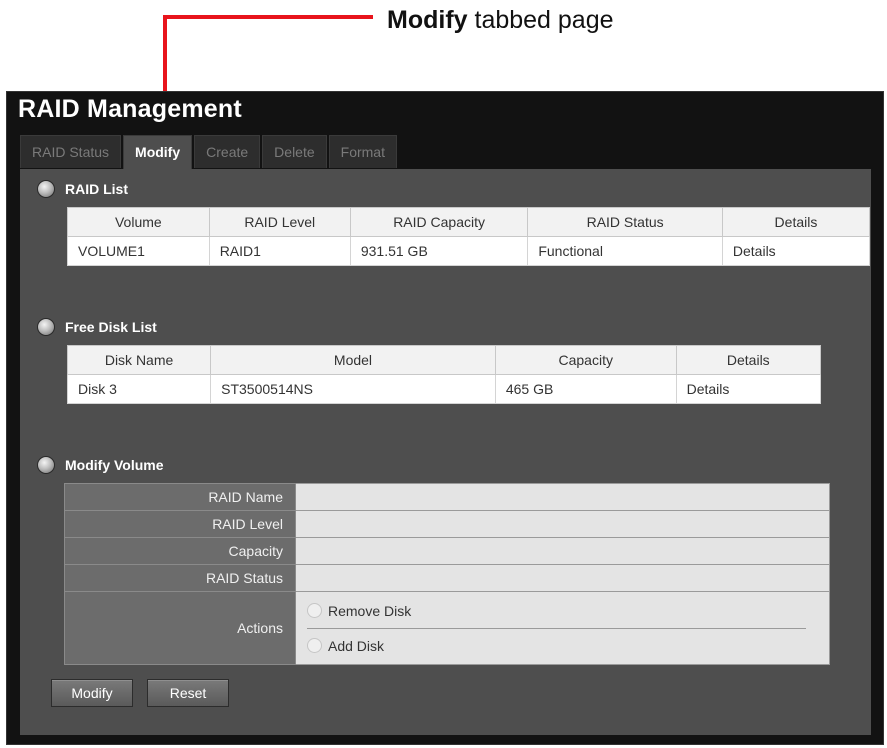 The width and height of the screenshot is (887, 748). Describe the element at coordinates (585, 360) in the screenshot. I see `column-header: Capacity` at that location.